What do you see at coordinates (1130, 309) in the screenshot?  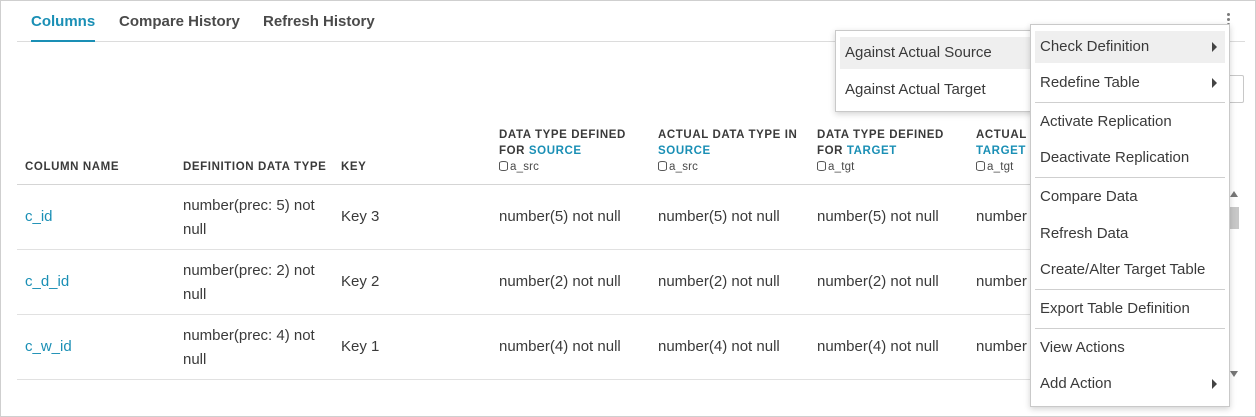 I see `menu-item-export-table-definition: Export Table Definition` at bounding box center [1130, 309].